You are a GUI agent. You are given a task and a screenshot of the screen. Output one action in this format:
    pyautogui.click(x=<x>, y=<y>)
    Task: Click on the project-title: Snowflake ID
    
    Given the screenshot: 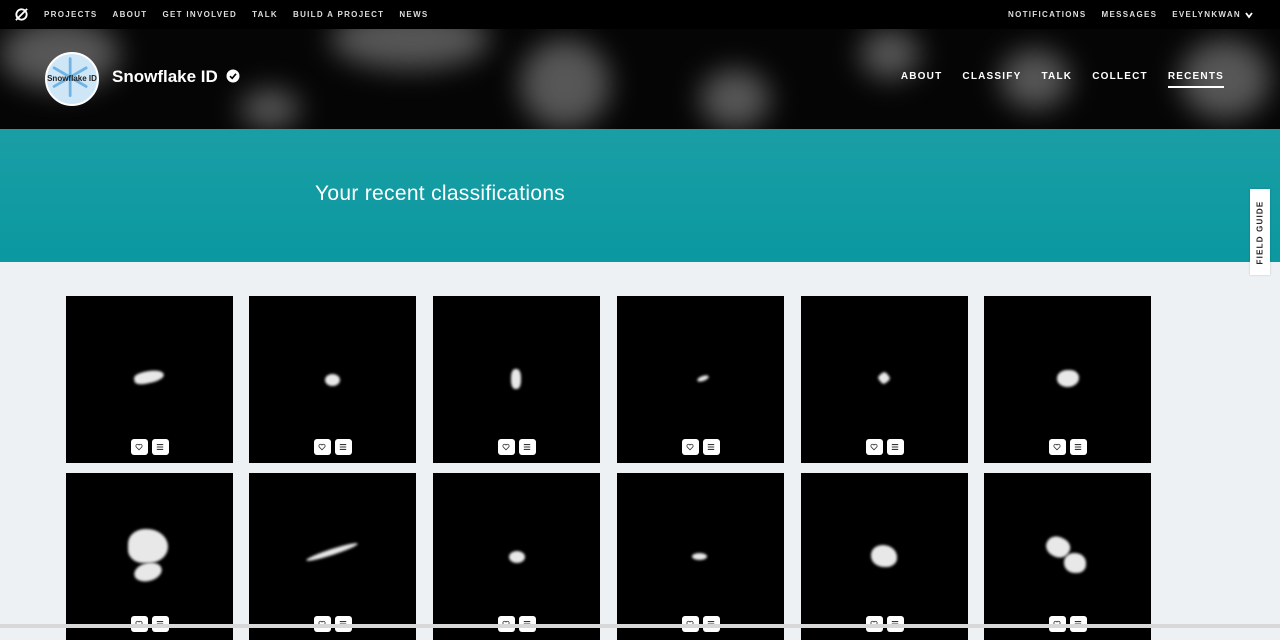 What is the action you would take?
    pyautogui.click(x=165, y=77)
    